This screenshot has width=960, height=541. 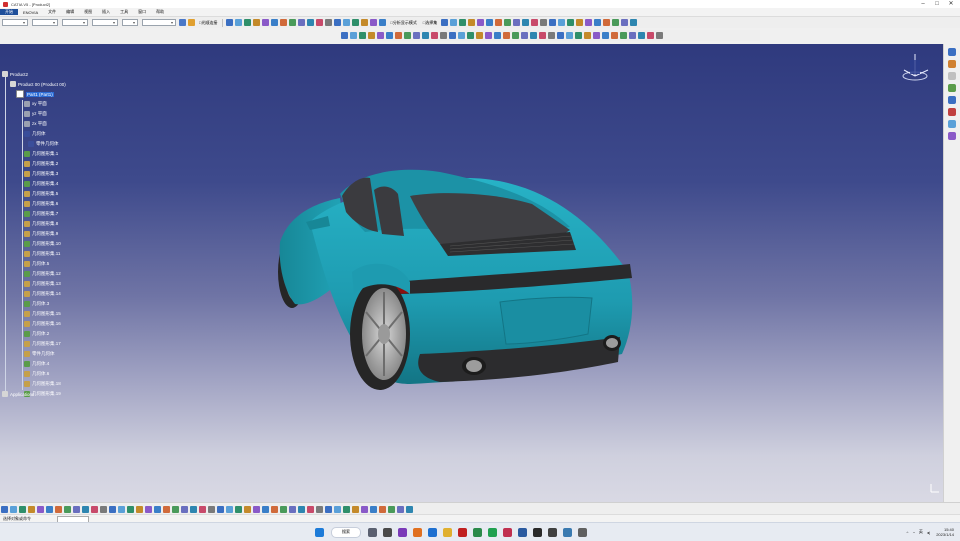 What do you see at coordinates (36, 334) in the screenshot?
I see `tree-geometric-set-item: 几何体.2` at bounding box center [36, 334].